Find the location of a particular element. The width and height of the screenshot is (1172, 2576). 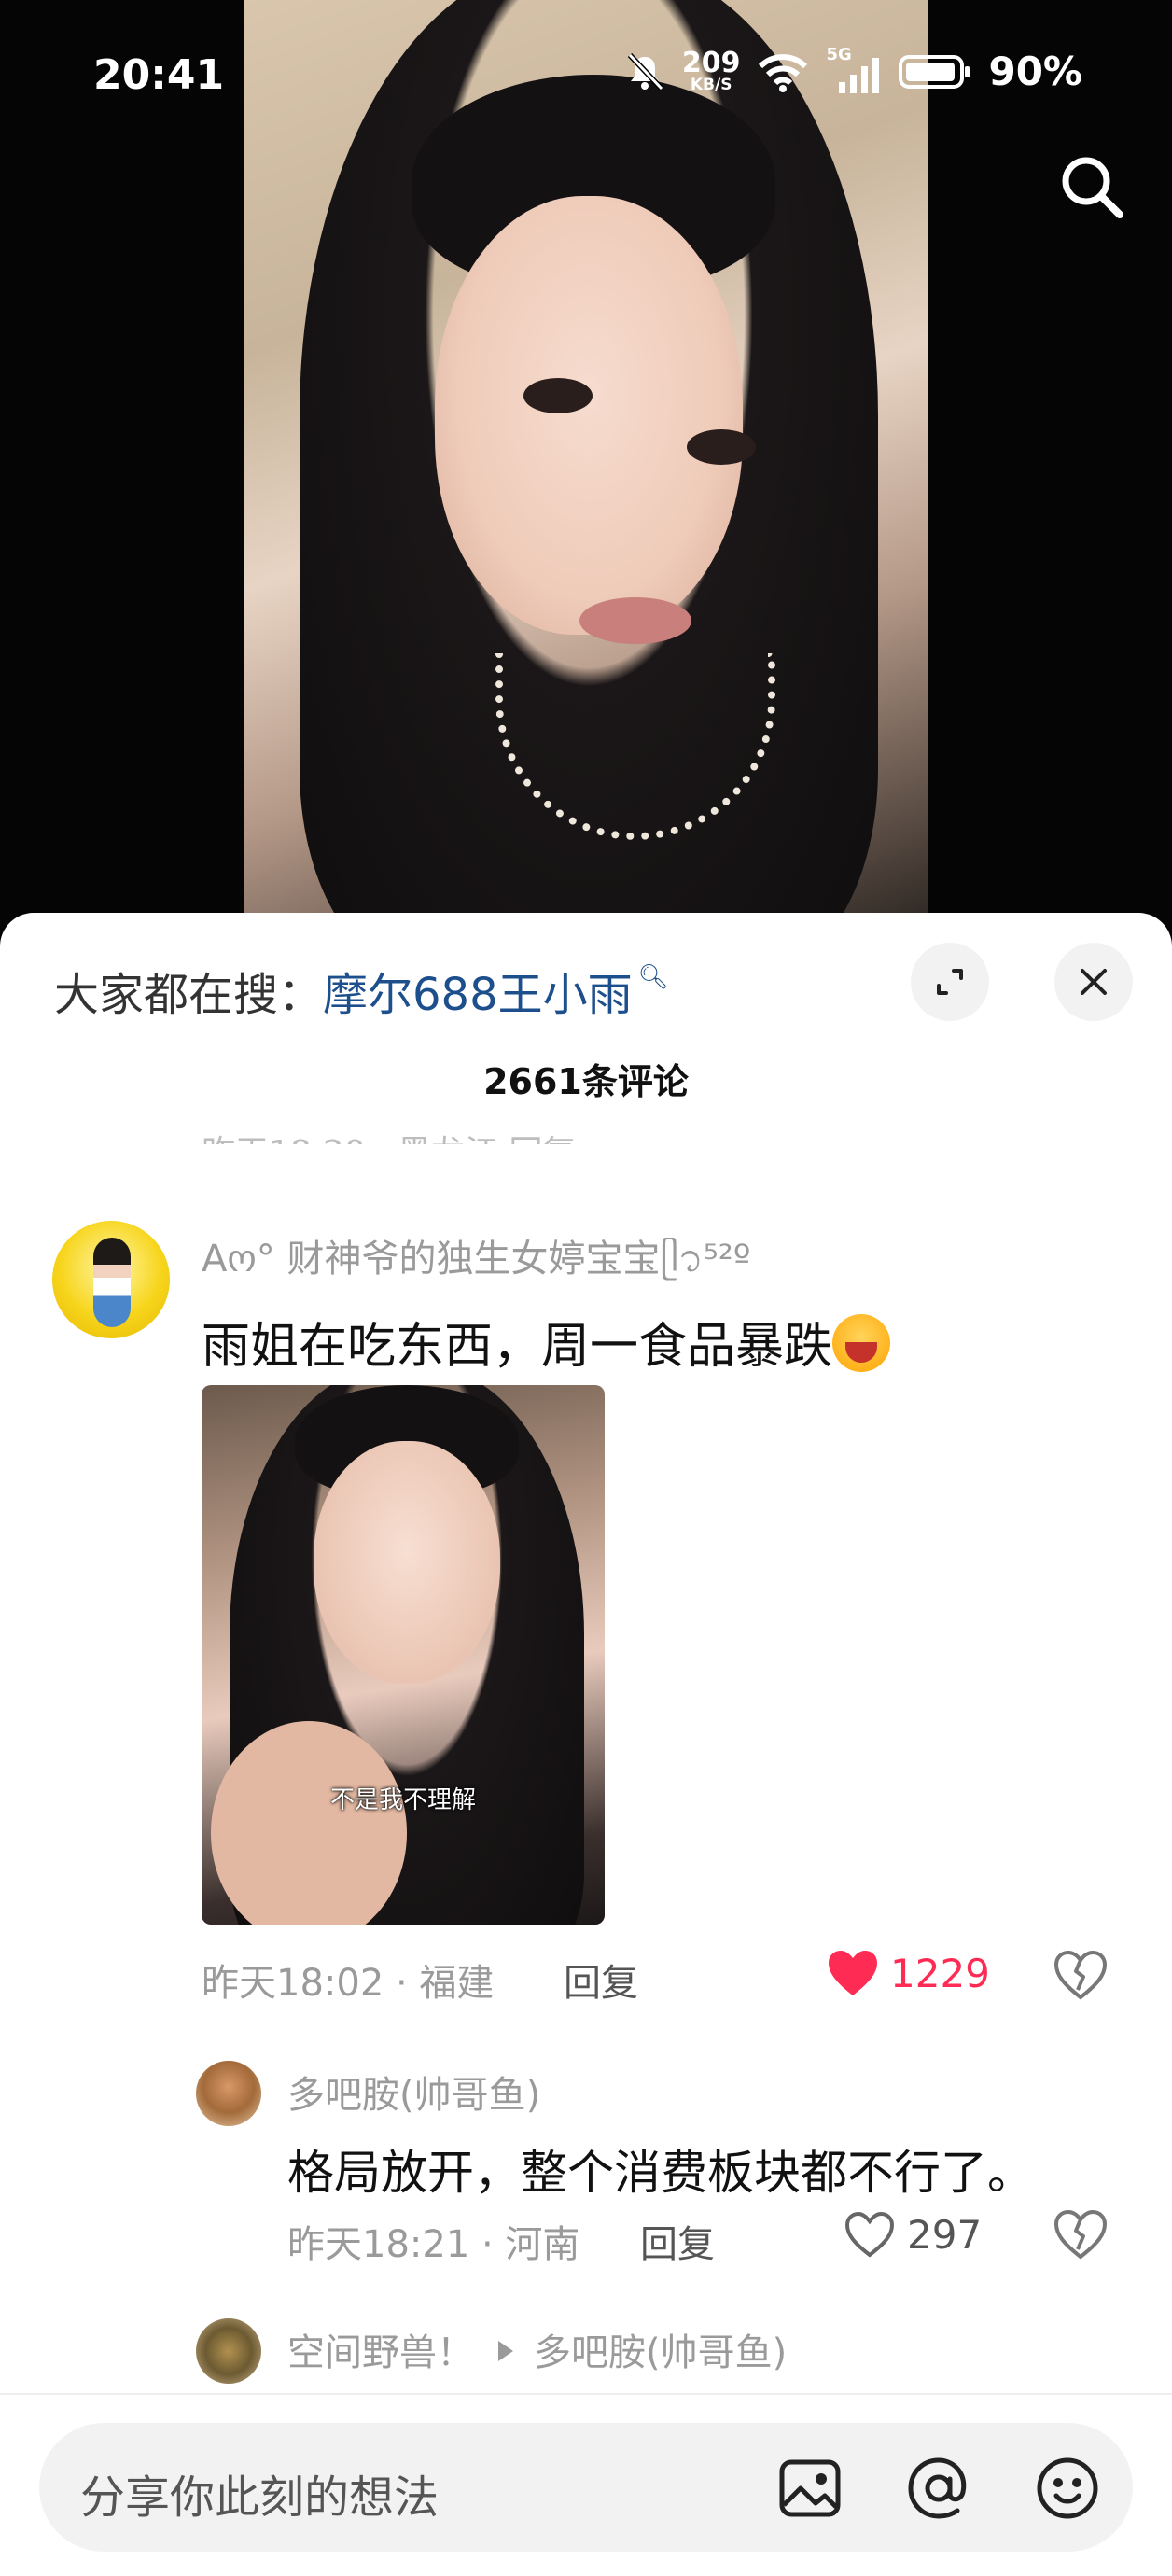

cut-off-comment-meta: 昨天18:20 · 黑龙江 回复 is located at coordinates (659, 1135).